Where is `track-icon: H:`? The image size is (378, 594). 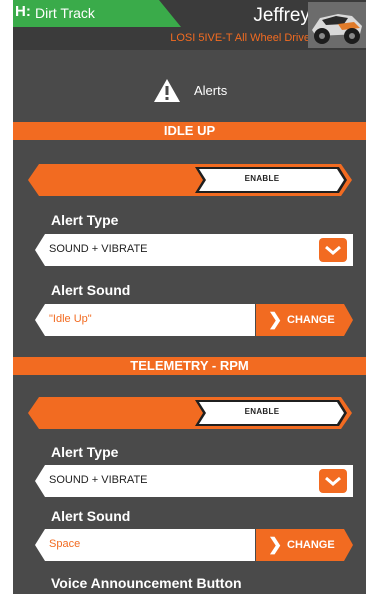 track-icon: H: is located at coordinates (23, 11).